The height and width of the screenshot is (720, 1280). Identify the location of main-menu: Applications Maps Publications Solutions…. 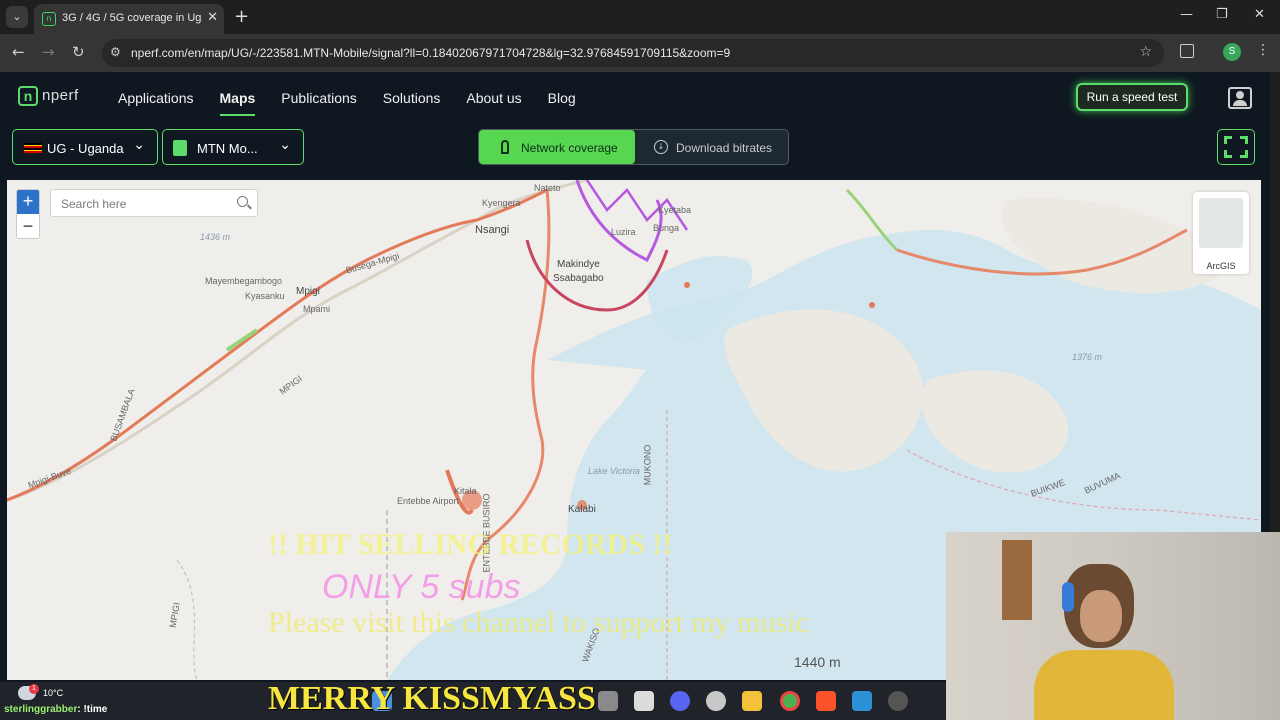
(360, 103).